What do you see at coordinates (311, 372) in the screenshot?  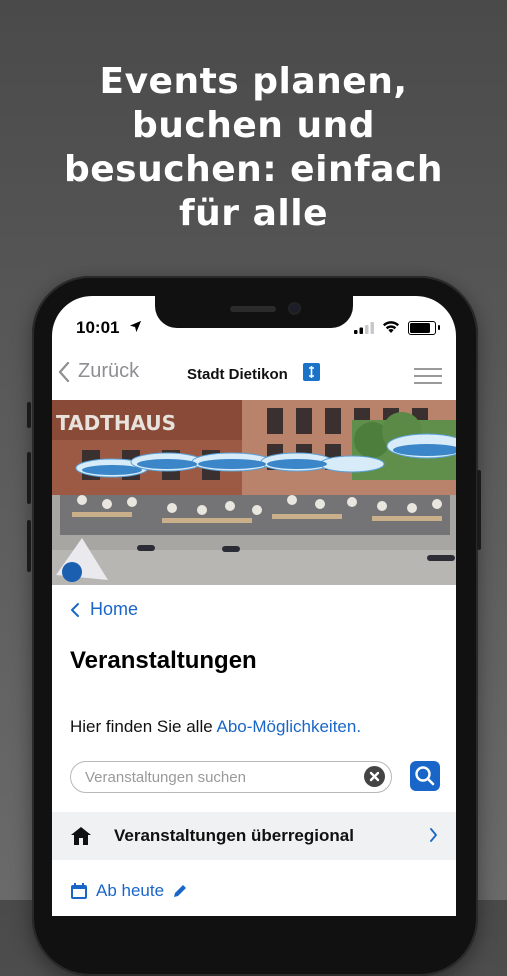 I see `crest-icon` at bounding box center [311, 372].